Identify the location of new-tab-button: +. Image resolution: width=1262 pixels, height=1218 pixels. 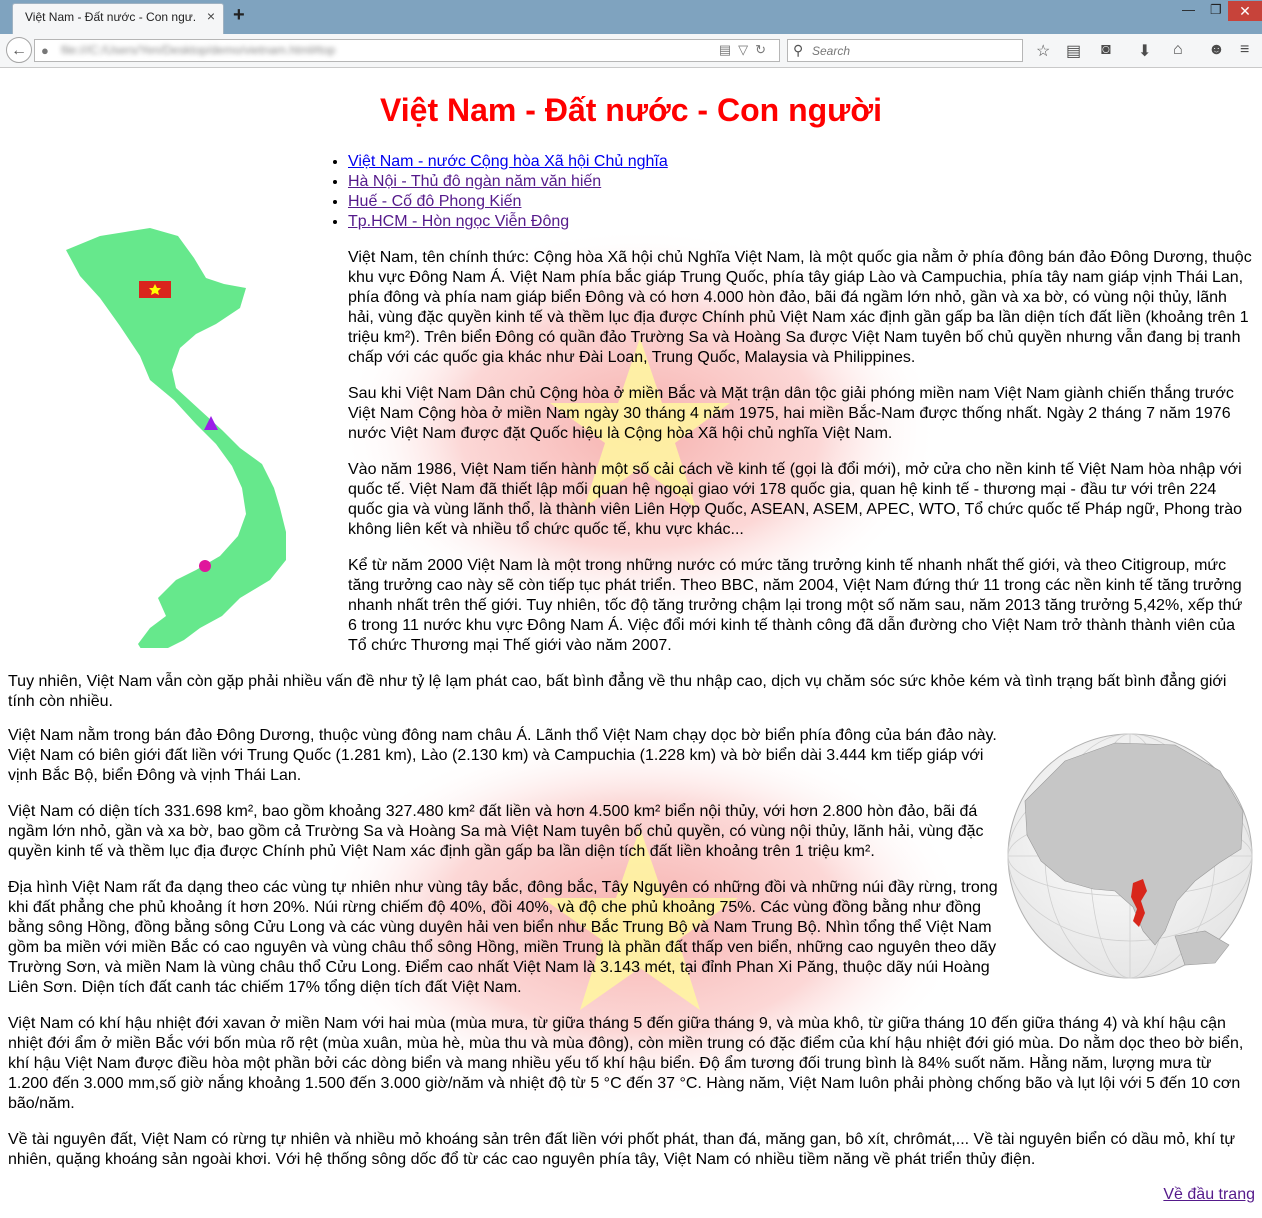
(239, 15).